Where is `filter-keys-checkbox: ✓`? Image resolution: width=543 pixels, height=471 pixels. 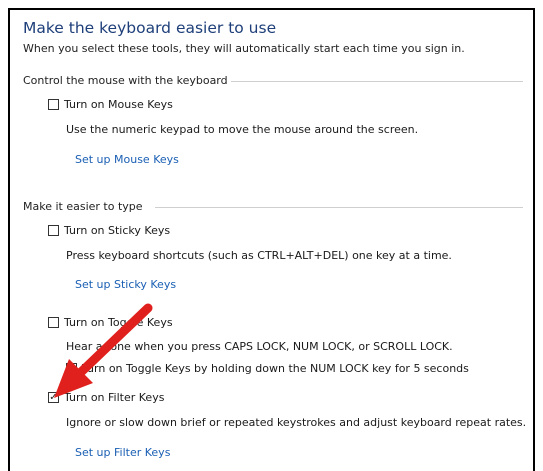
filter-keys-checkbox: ✓ is located at coordinates (53, 397).